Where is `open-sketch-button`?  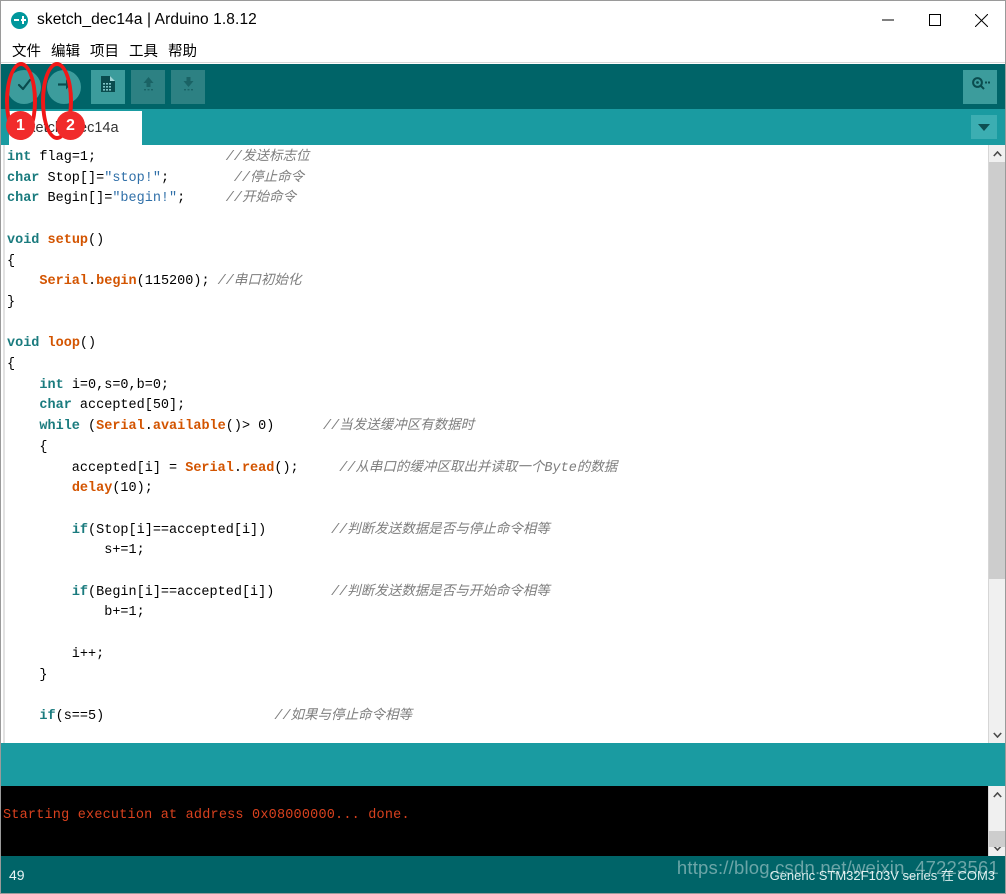
open-sketch-button is located at coordinates (148, 86).